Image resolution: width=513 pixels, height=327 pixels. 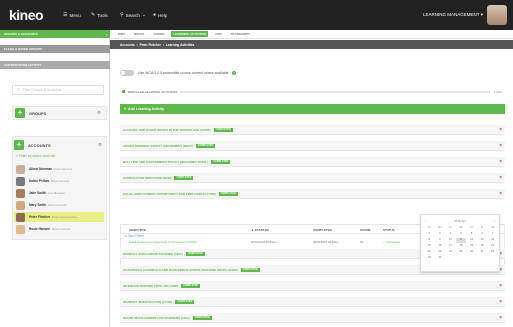 What do you see at coordinates (429, 240) in the screenshot?
I see `calendar-day: 8` at bounding box center [429, 240].